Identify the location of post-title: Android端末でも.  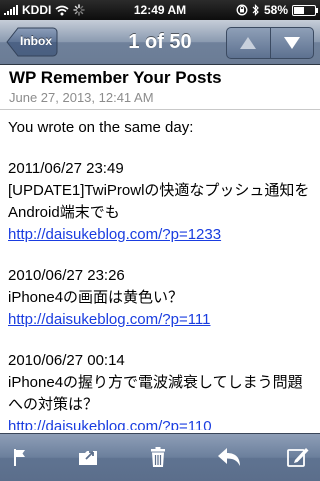
(64, 212).